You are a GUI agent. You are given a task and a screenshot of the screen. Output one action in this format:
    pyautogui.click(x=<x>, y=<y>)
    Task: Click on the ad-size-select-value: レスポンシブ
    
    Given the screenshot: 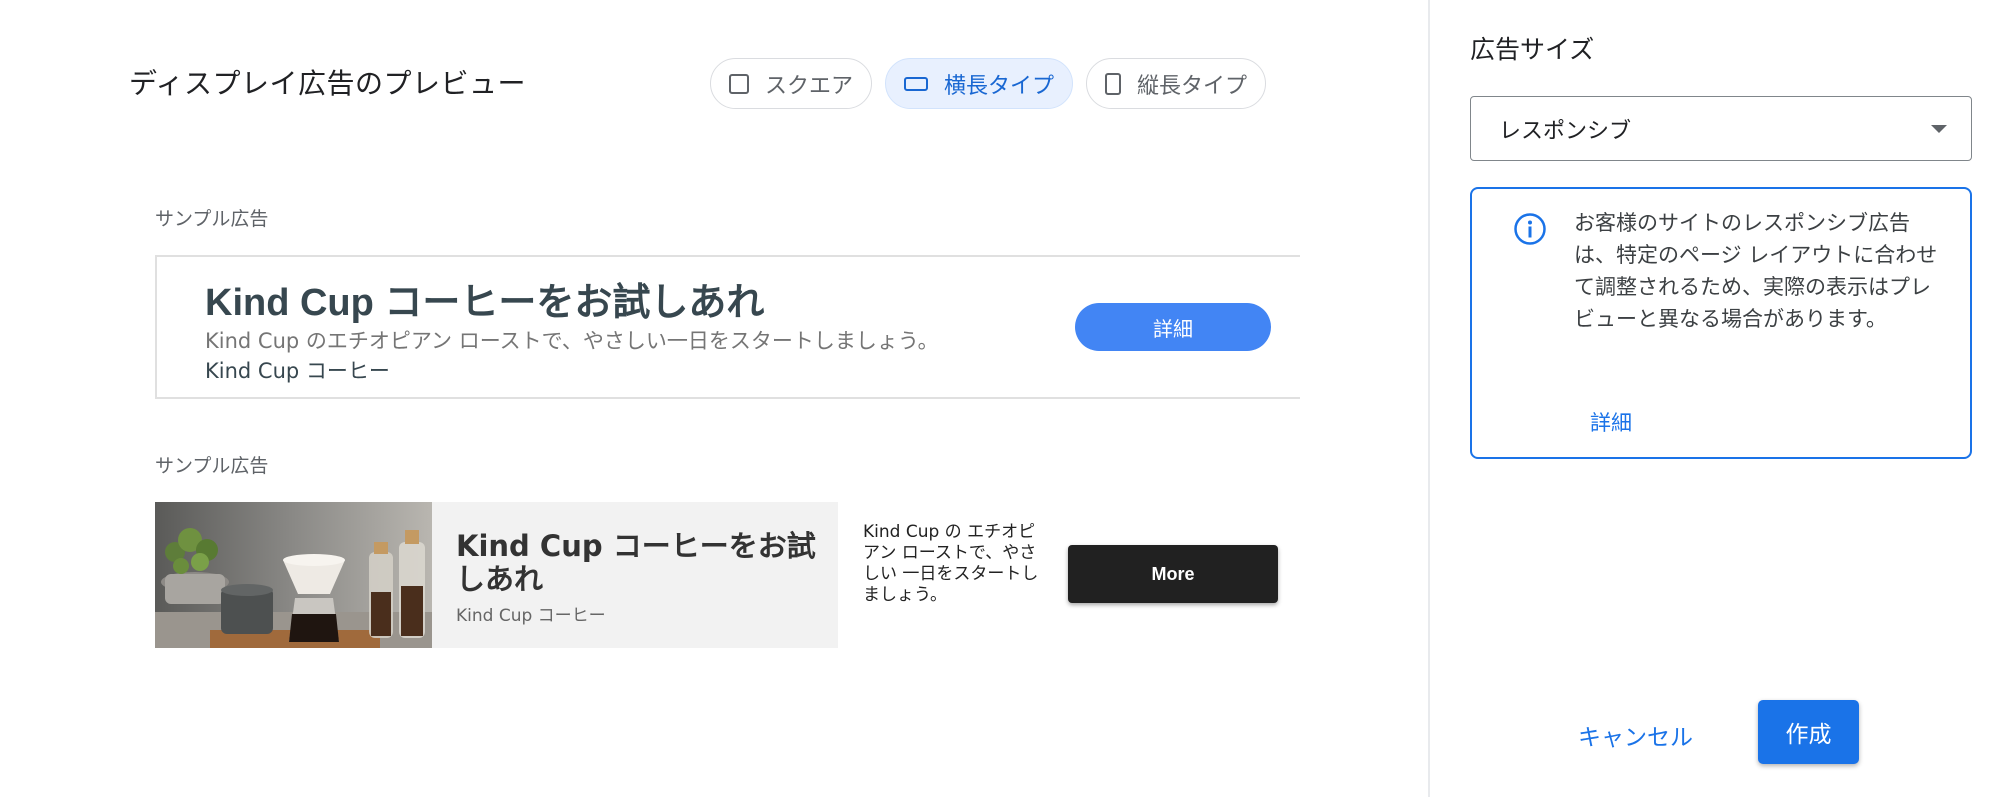 What is the action you would take?
    pyautogui.click(x=1565, y=131)
    